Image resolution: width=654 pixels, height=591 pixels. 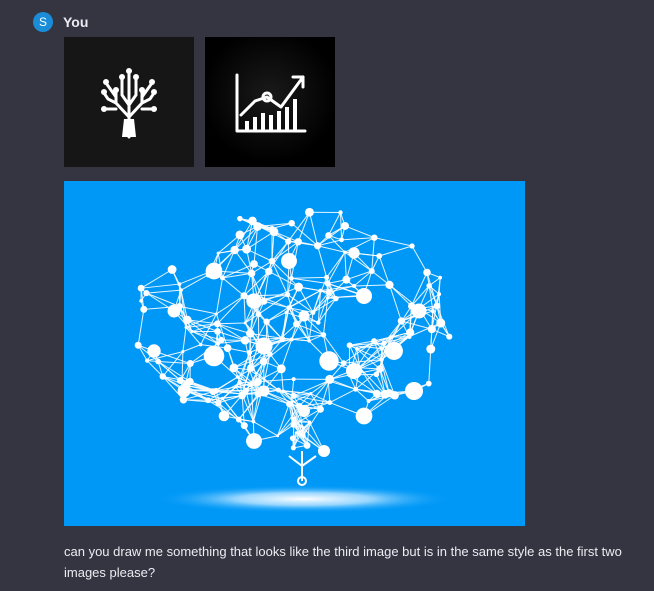 I want to click on author-name: You, so click(x=76, y=22).